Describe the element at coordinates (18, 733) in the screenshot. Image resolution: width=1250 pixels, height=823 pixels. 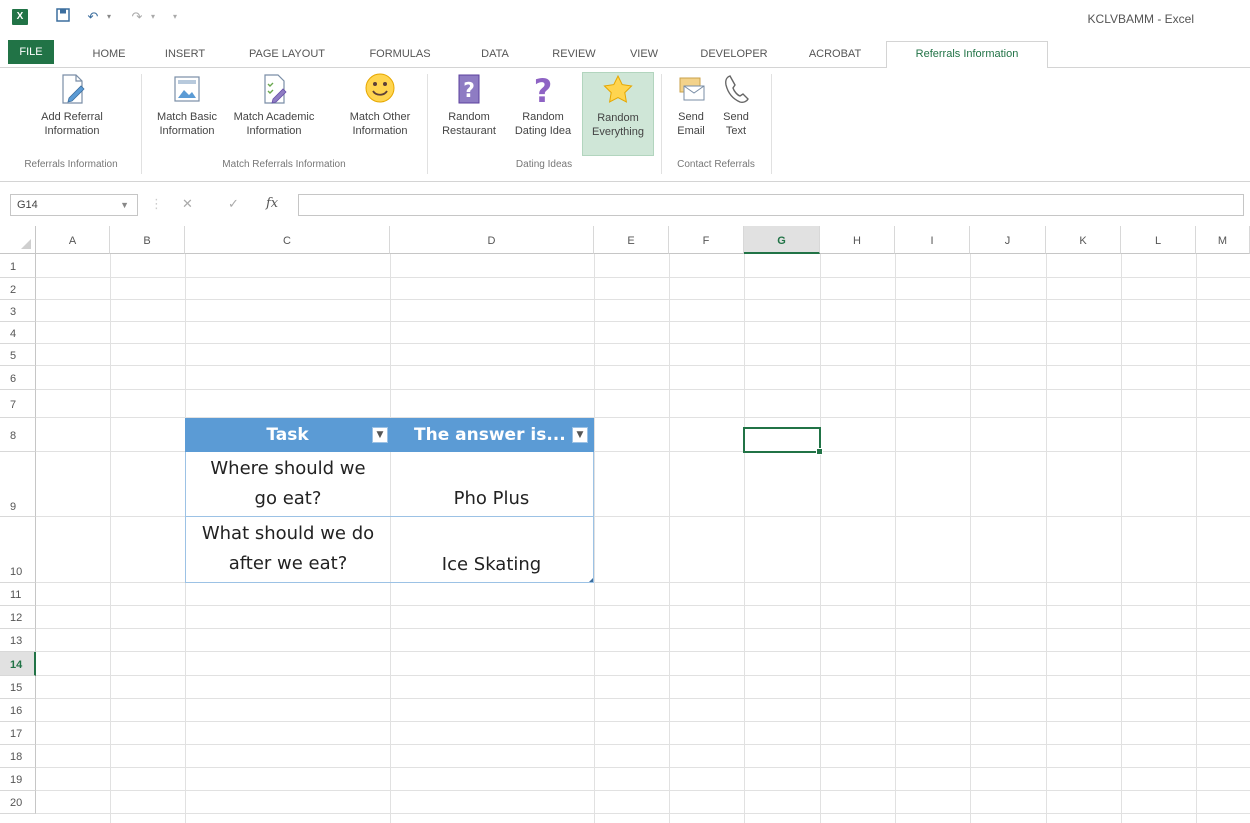
I see `row-header-17: 17` at that location.